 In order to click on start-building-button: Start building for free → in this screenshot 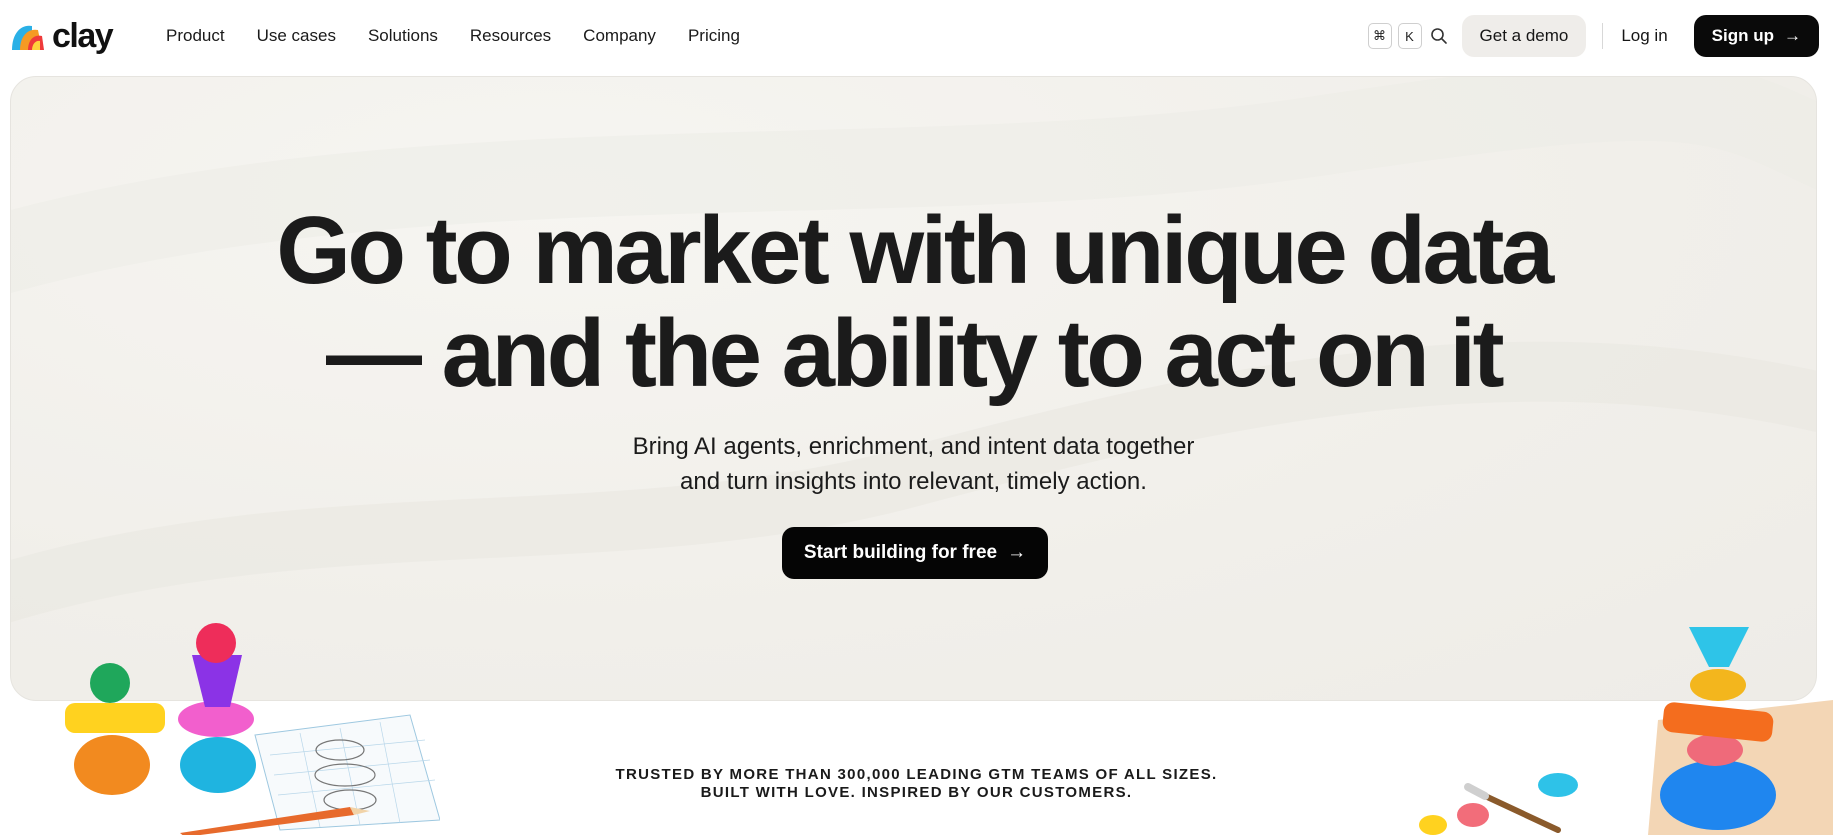, I will do `click(915, 553)`.